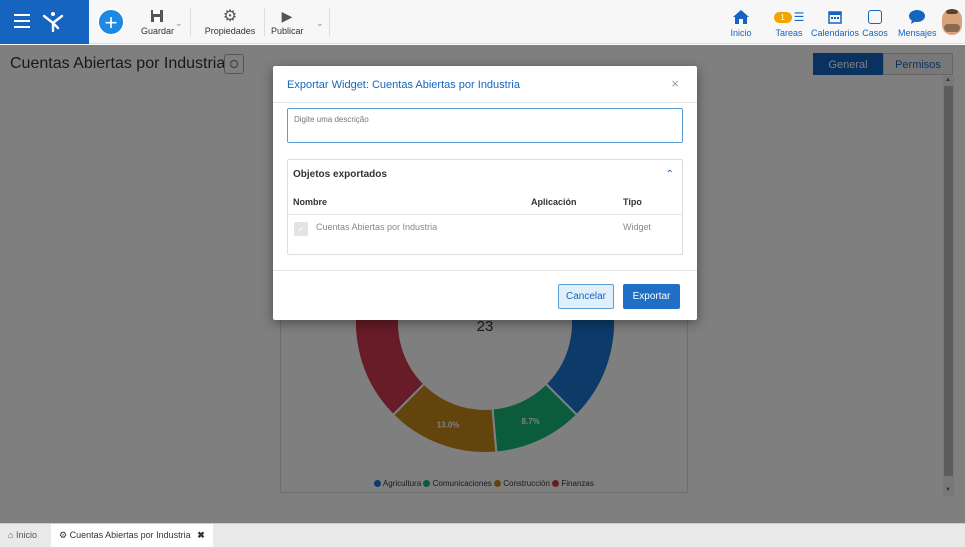 This screenshot has height=547, width=965. I want to click on save-label: Guardar, so click(158, 31).